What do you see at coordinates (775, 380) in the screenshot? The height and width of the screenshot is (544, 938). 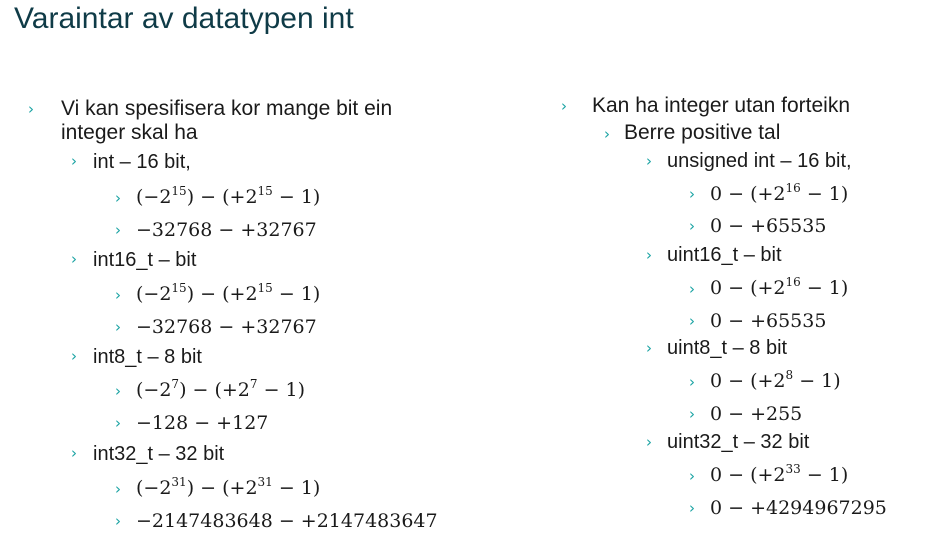 I see `uint8-range-expression: 0 − (+28 − 1)` at bounding box center [775, 380].